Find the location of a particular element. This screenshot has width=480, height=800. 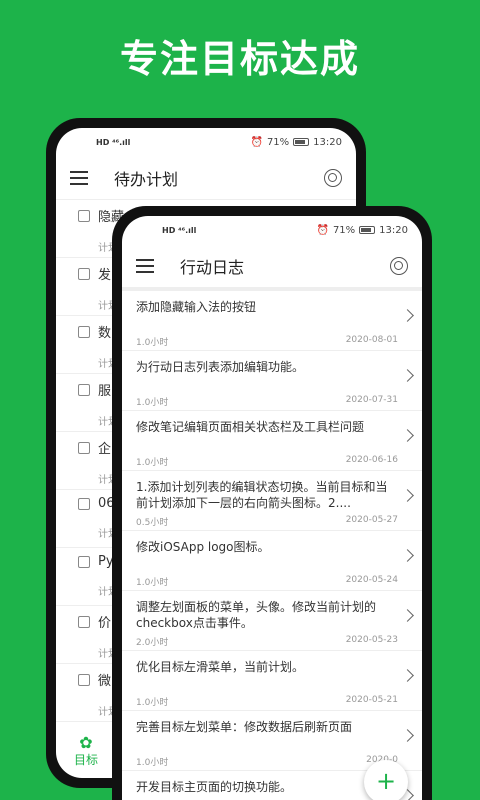

plan-title: 企 is located at coordinates (105, 449).